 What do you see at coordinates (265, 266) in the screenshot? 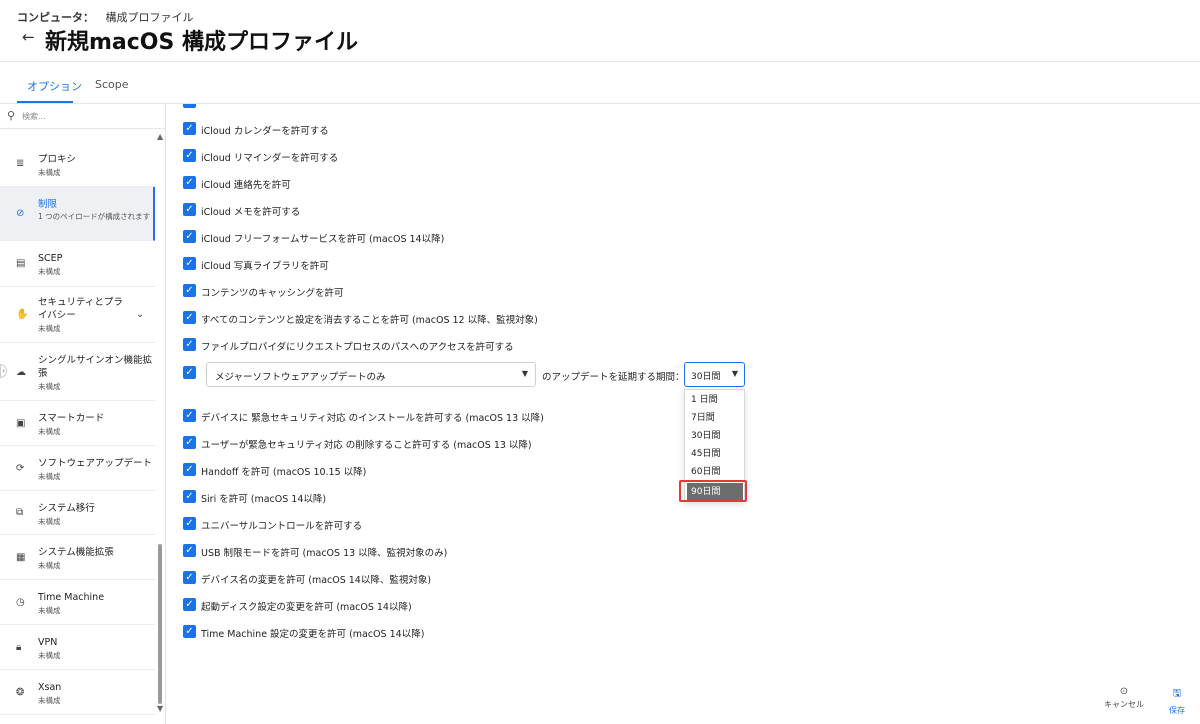
I see `option-label: iCloud 写真ライブラリを許可` at bounding box center [265, 266].